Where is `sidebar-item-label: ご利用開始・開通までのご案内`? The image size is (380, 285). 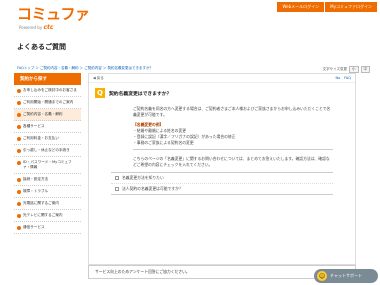 sidebar-item-label: ご利用開始・開通までのご案内 is located at coordinates (48, 102).